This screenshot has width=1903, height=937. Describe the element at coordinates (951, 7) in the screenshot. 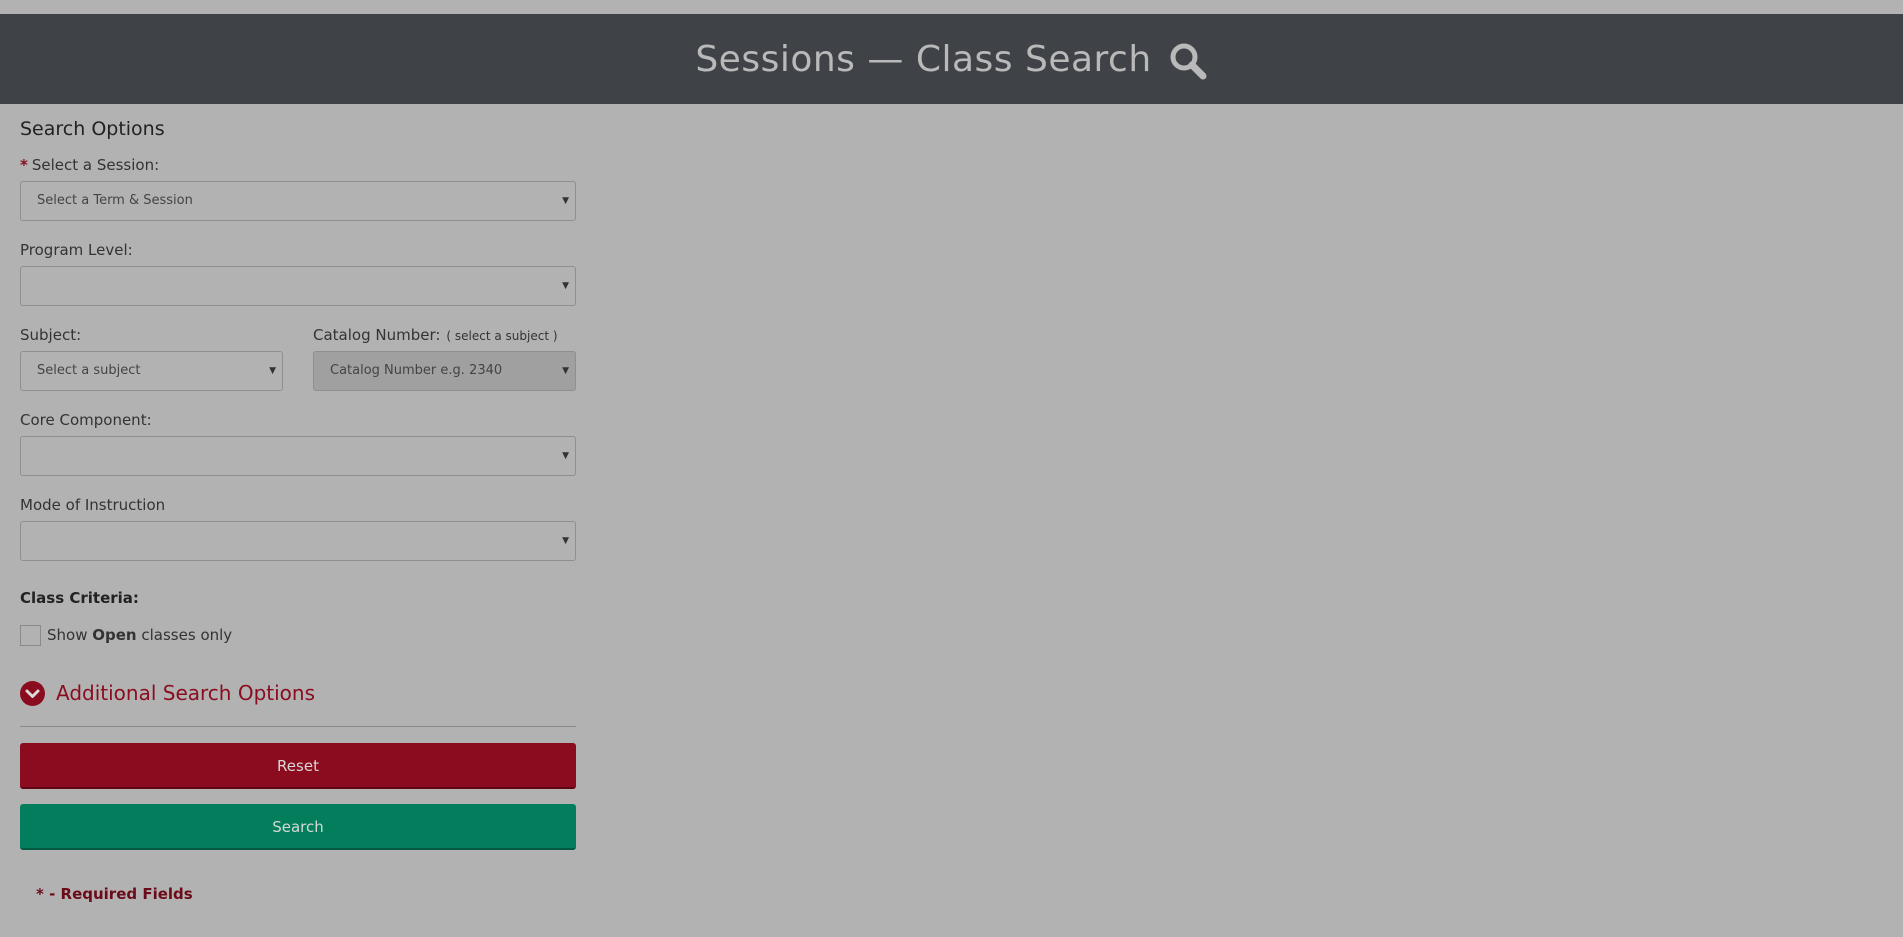

I see `top-strip` at that location.